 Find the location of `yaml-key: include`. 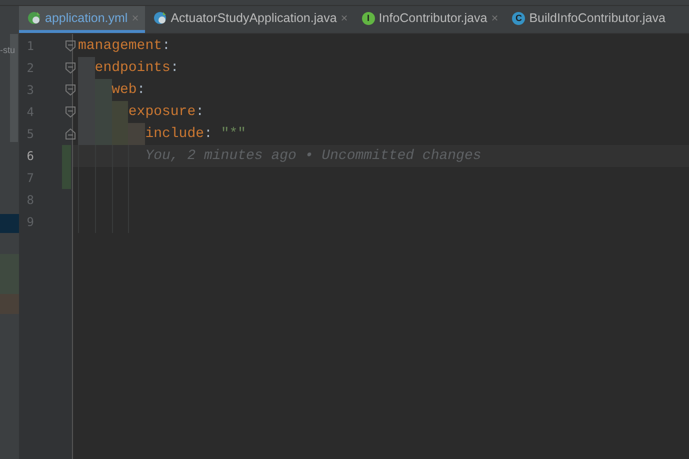

yaml-key: include is located at coordinates (174, 134).